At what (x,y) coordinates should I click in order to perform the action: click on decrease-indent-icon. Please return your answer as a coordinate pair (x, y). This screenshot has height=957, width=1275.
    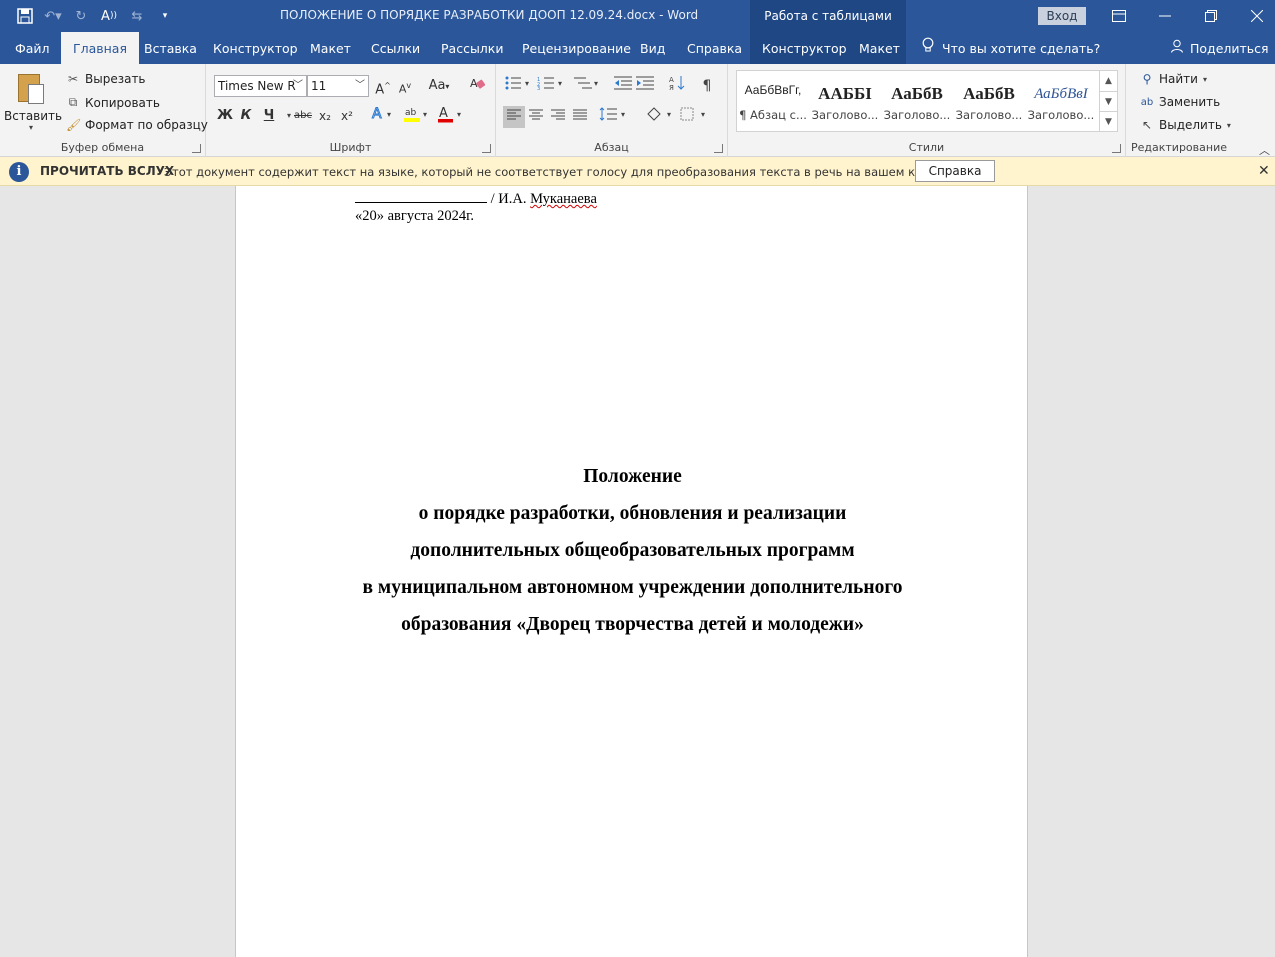
    Looking at the image, I should click on (623, 86).